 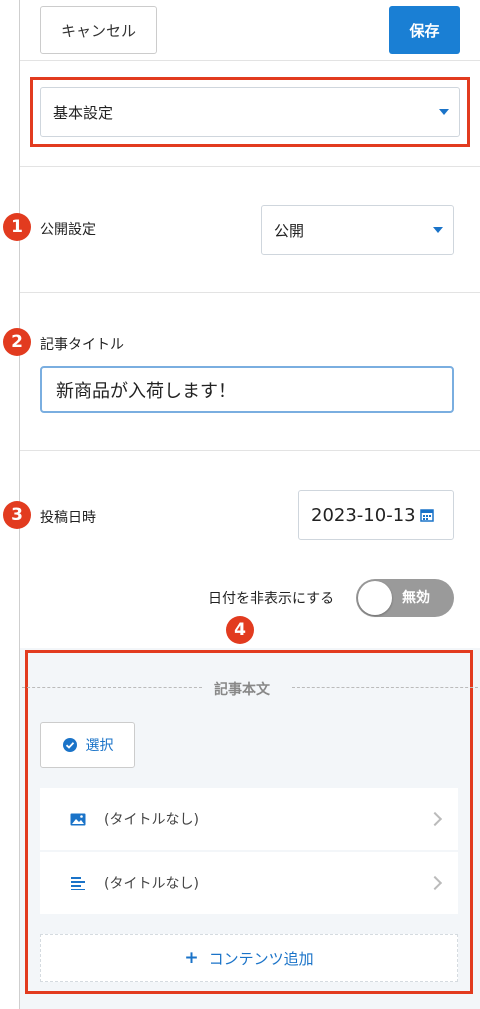 What do you see at coordinates (363, 515) in the screenshot?
I see `post-date-value: 2023-10-13` at bounding box center [363, 515].